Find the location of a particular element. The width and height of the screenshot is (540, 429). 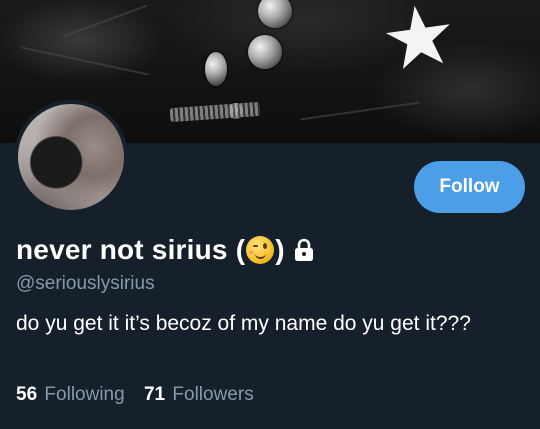

followers-count: 71 is located at coordinates (154, 394).